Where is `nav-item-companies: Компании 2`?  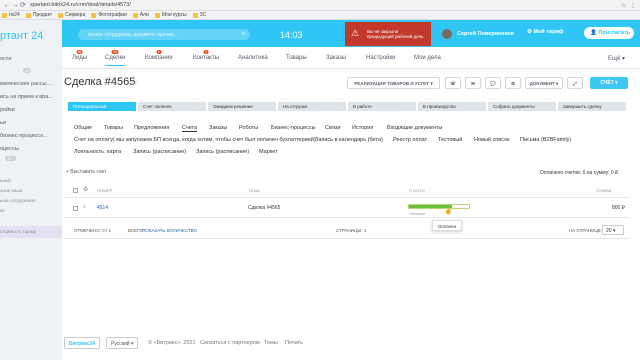
nav-item-companies: Компании 2 is located at coordinates (159, 55).